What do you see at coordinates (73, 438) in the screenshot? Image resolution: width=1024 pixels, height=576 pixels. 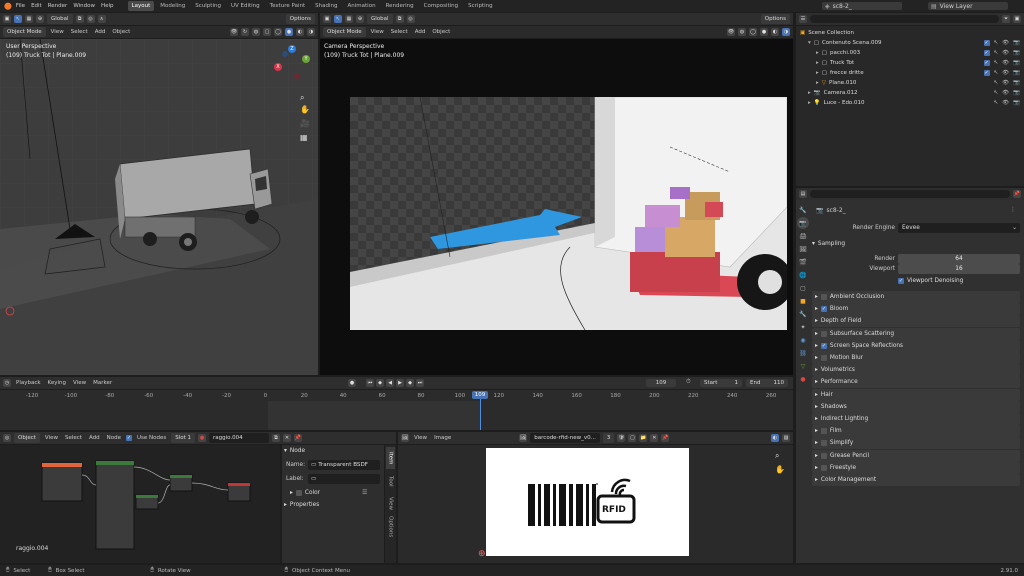 I see `node-menu-select: Select` at bounding box center [73, 438].